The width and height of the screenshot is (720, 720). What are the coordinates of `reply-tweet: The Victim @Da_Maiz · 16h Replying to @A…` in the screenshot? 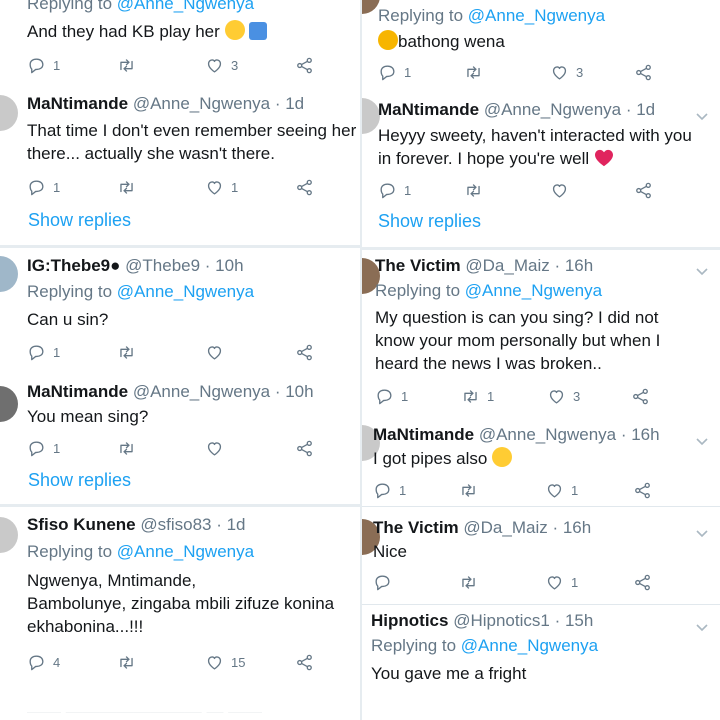 It's located at (541, 332).